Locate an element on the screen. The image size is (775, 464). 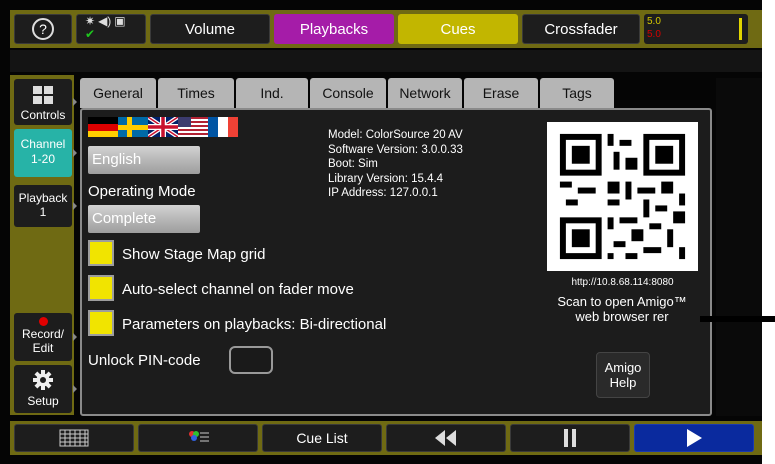
crossfader-button: Crossfader is located at coordinates (581, 29).